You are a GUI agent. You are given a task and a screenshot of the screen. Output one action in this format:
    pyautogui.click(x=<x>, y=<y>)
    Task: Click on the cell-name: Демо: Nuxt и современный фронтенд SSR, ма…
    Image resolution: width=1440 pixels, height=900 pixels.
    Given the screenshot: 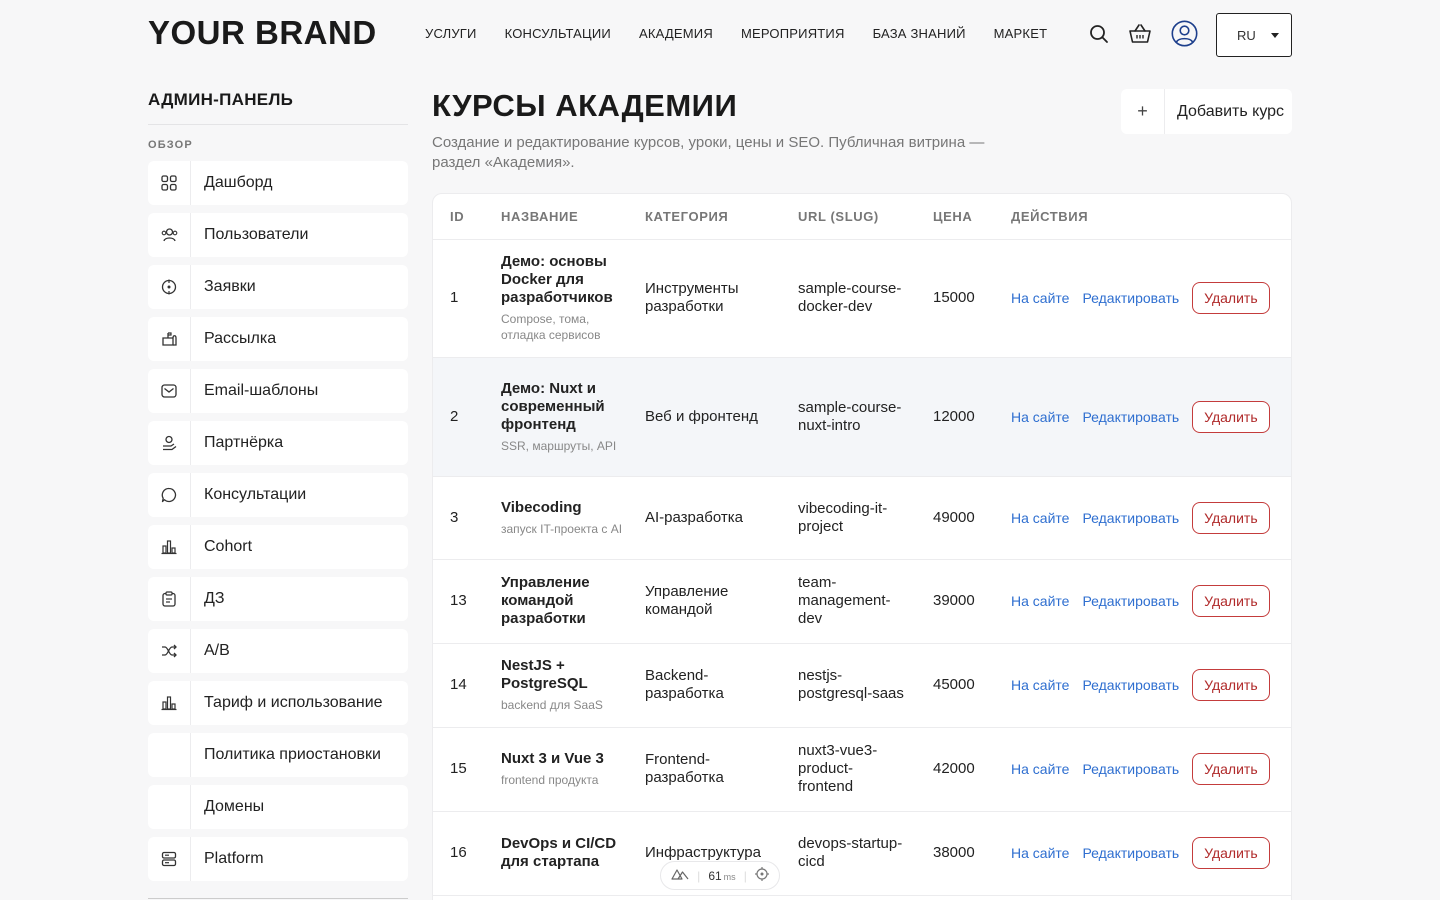 What is the action you would take?
    pyautogui.click(x=556, y=417)
    